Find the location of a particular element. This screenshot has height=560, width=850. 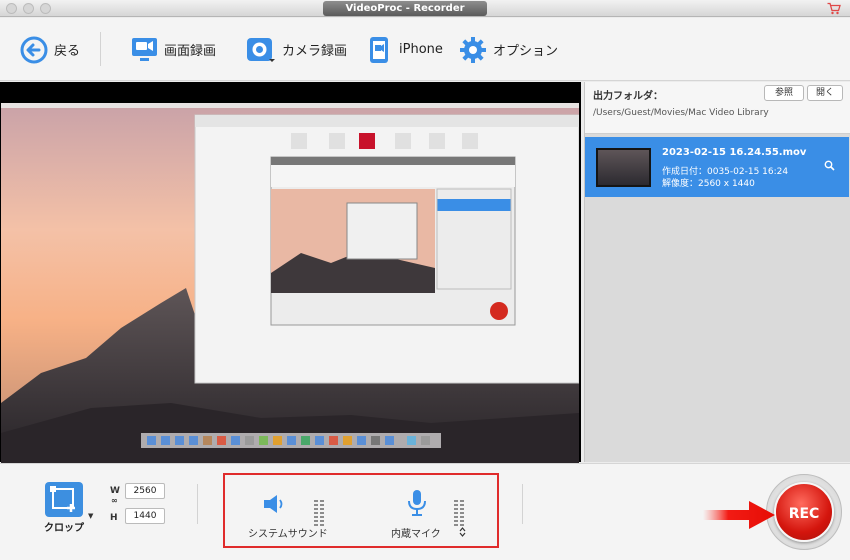

bottom-divider-right is located at coordinates (522, 504).